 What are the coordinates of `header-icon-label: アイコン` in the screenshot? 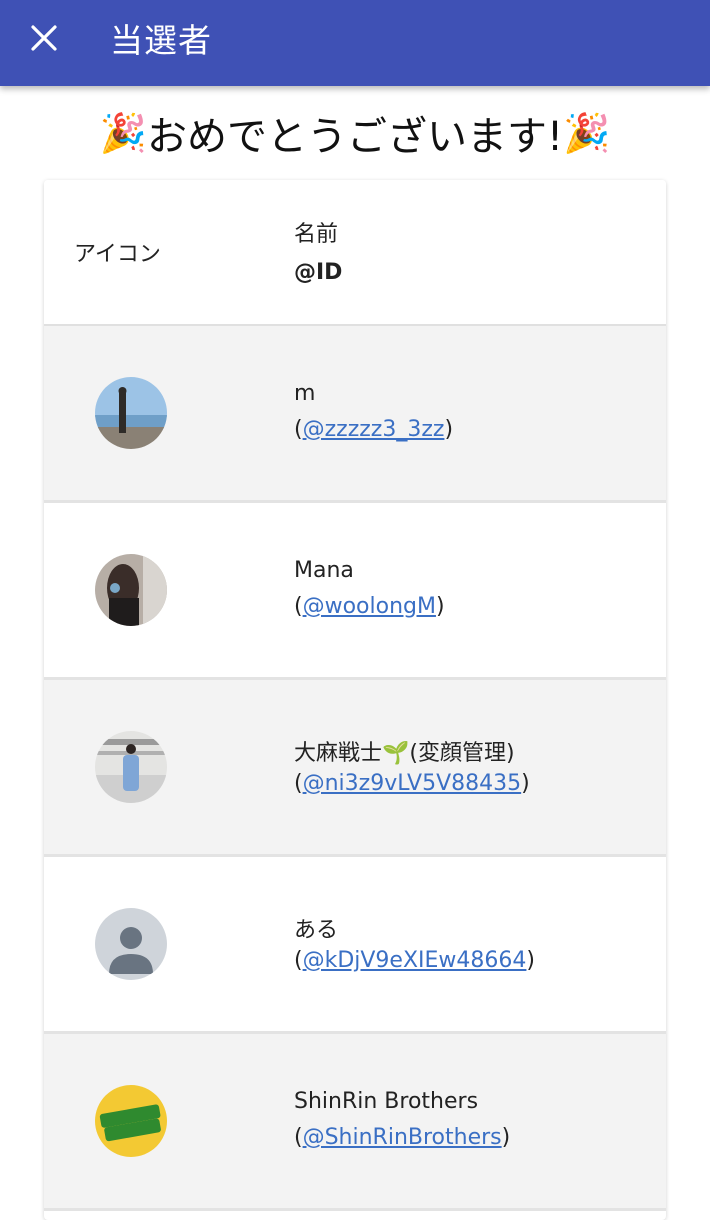 It's located at (117, 254).